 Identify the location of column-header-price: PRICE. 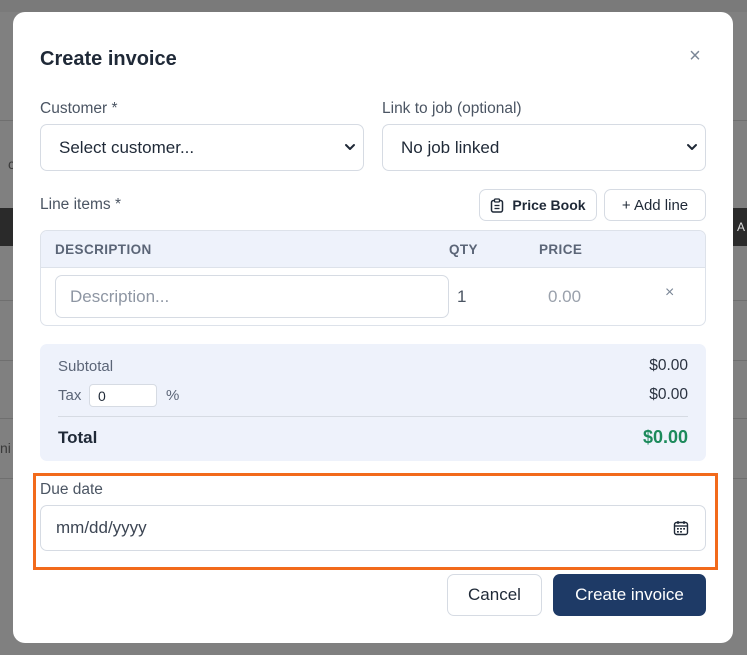
(561, 249).